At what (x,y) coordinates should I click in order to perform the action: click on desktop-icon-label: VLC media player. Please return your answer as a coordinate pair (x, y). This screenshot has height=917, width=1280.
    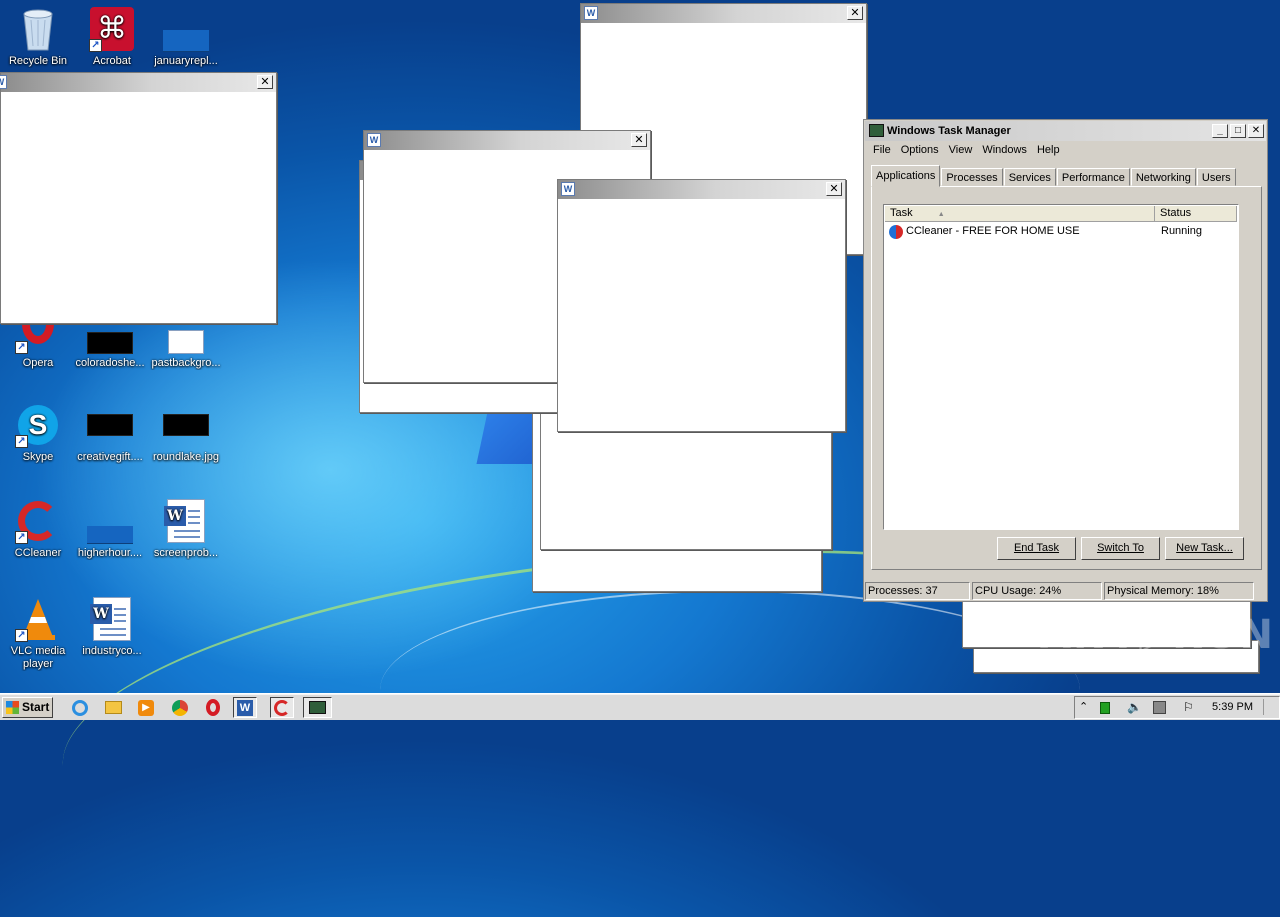
    Looking at the image, I should click on (38, 657).